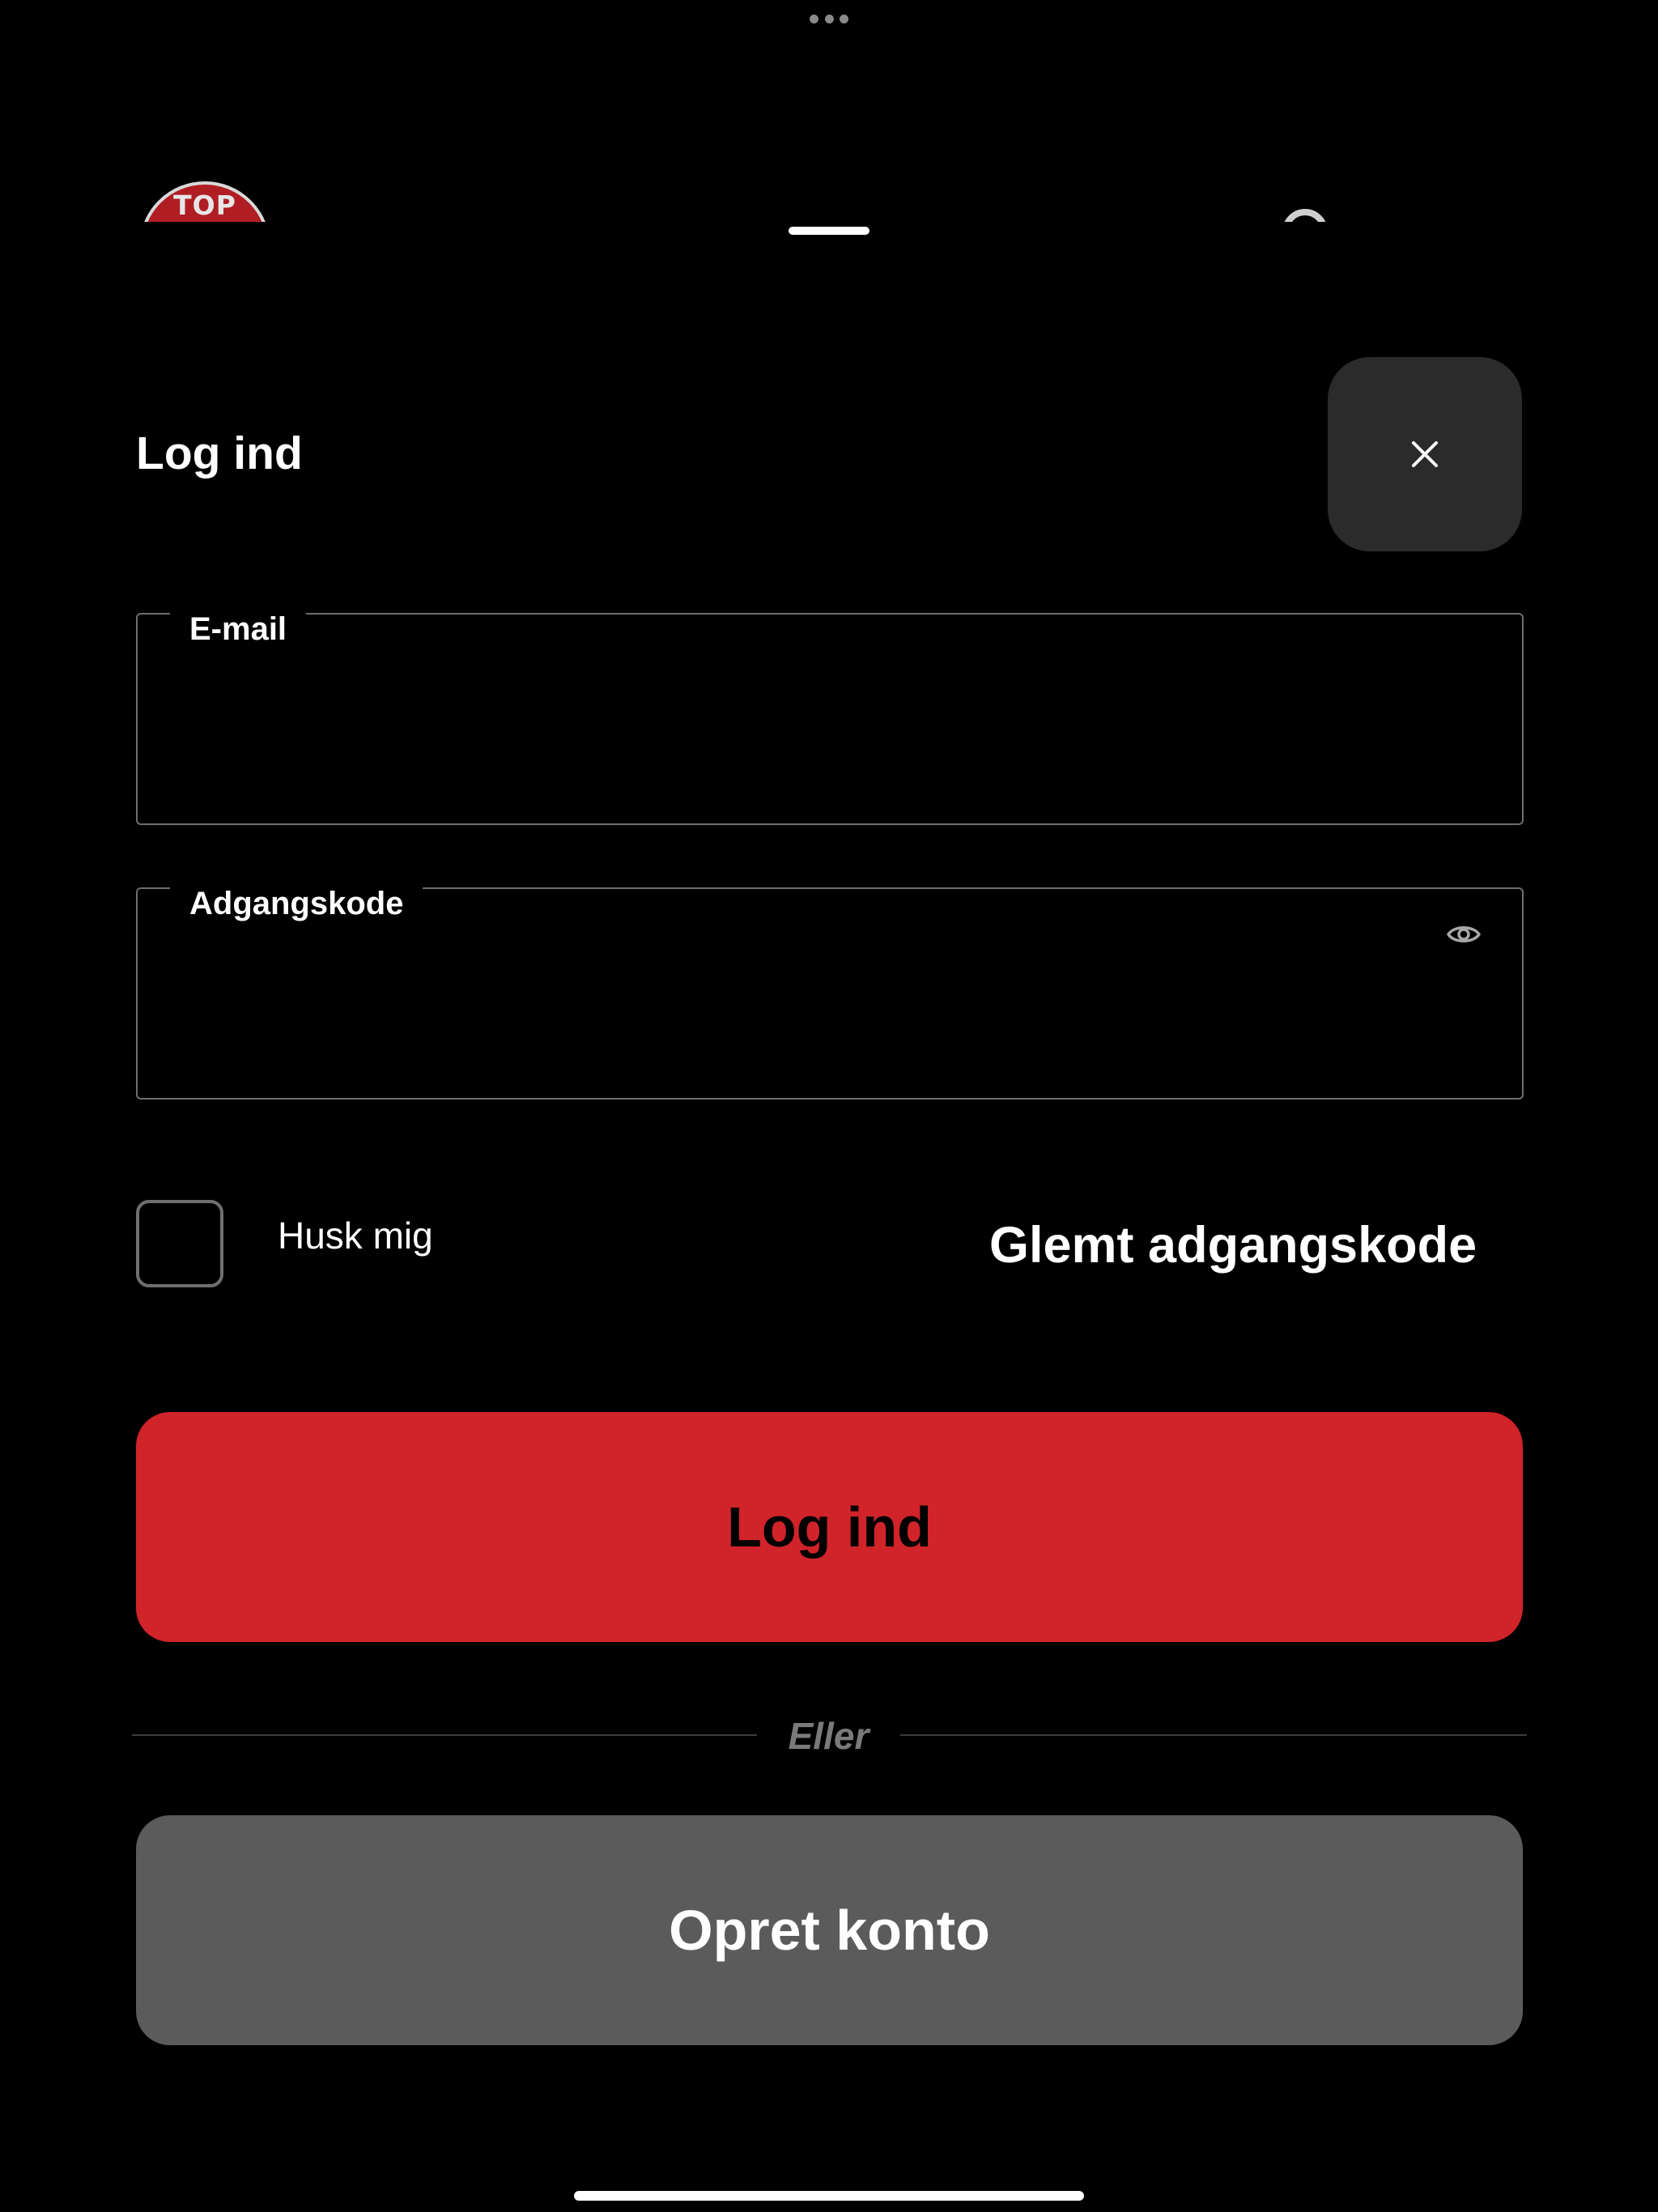 The image size is (1658, 2212). What do you see at coordinates (444, 1735) in the screenshot?
I see `divider-line-left` at bounding box center [444, 1735].